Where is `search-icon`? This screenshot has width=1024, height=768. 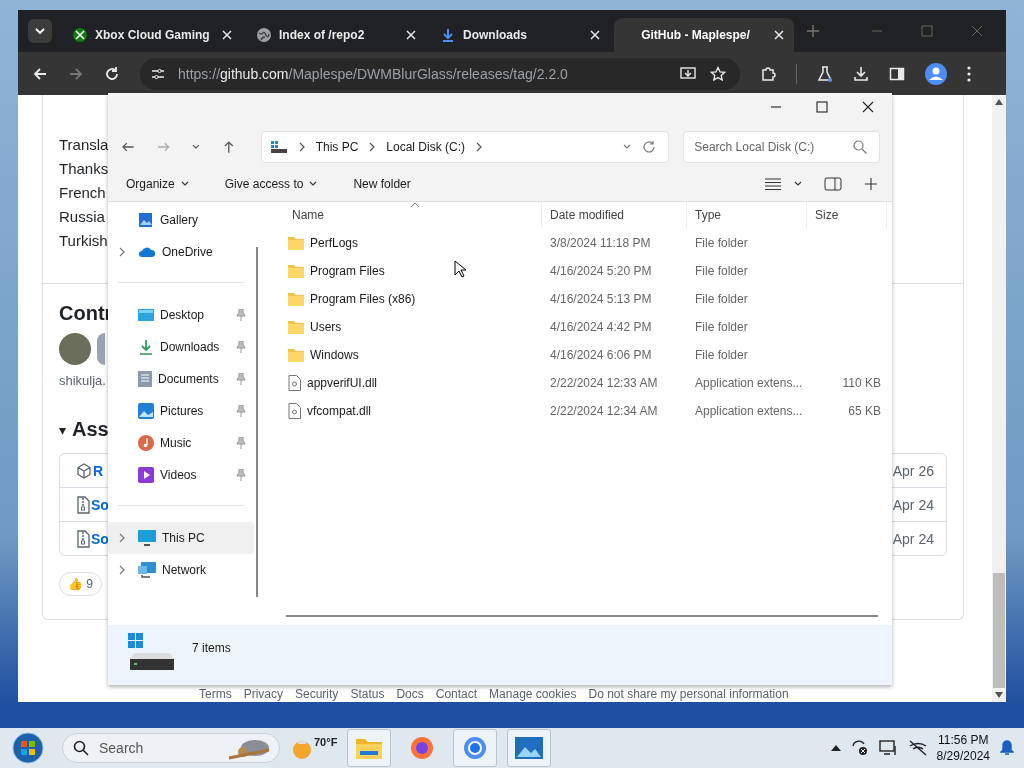 search-icon is located at coordinates (860, 147).